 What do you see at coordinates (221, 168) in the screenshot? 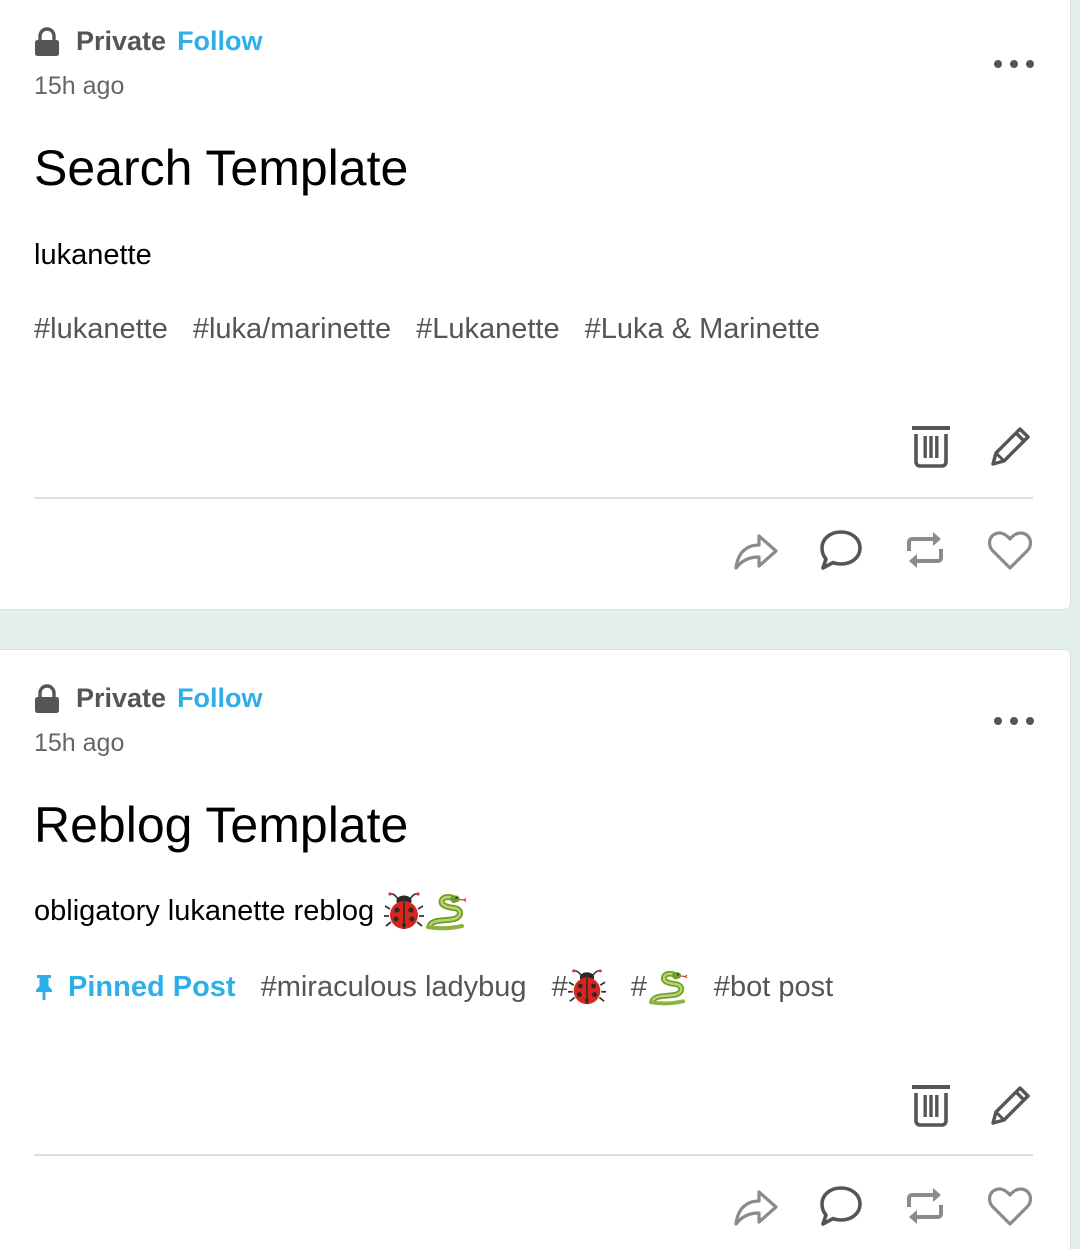
I see `post-title: Search Template` at bounding box center [221, 168].